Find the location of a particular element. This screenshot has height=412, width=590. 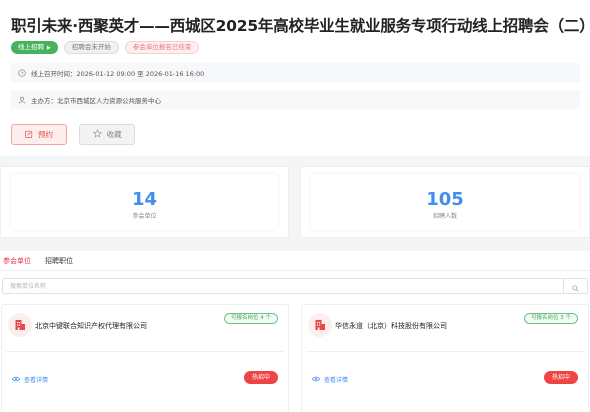

online-recruit-tag: 线上招聘 ▶ is located at coordinates (34, 47).